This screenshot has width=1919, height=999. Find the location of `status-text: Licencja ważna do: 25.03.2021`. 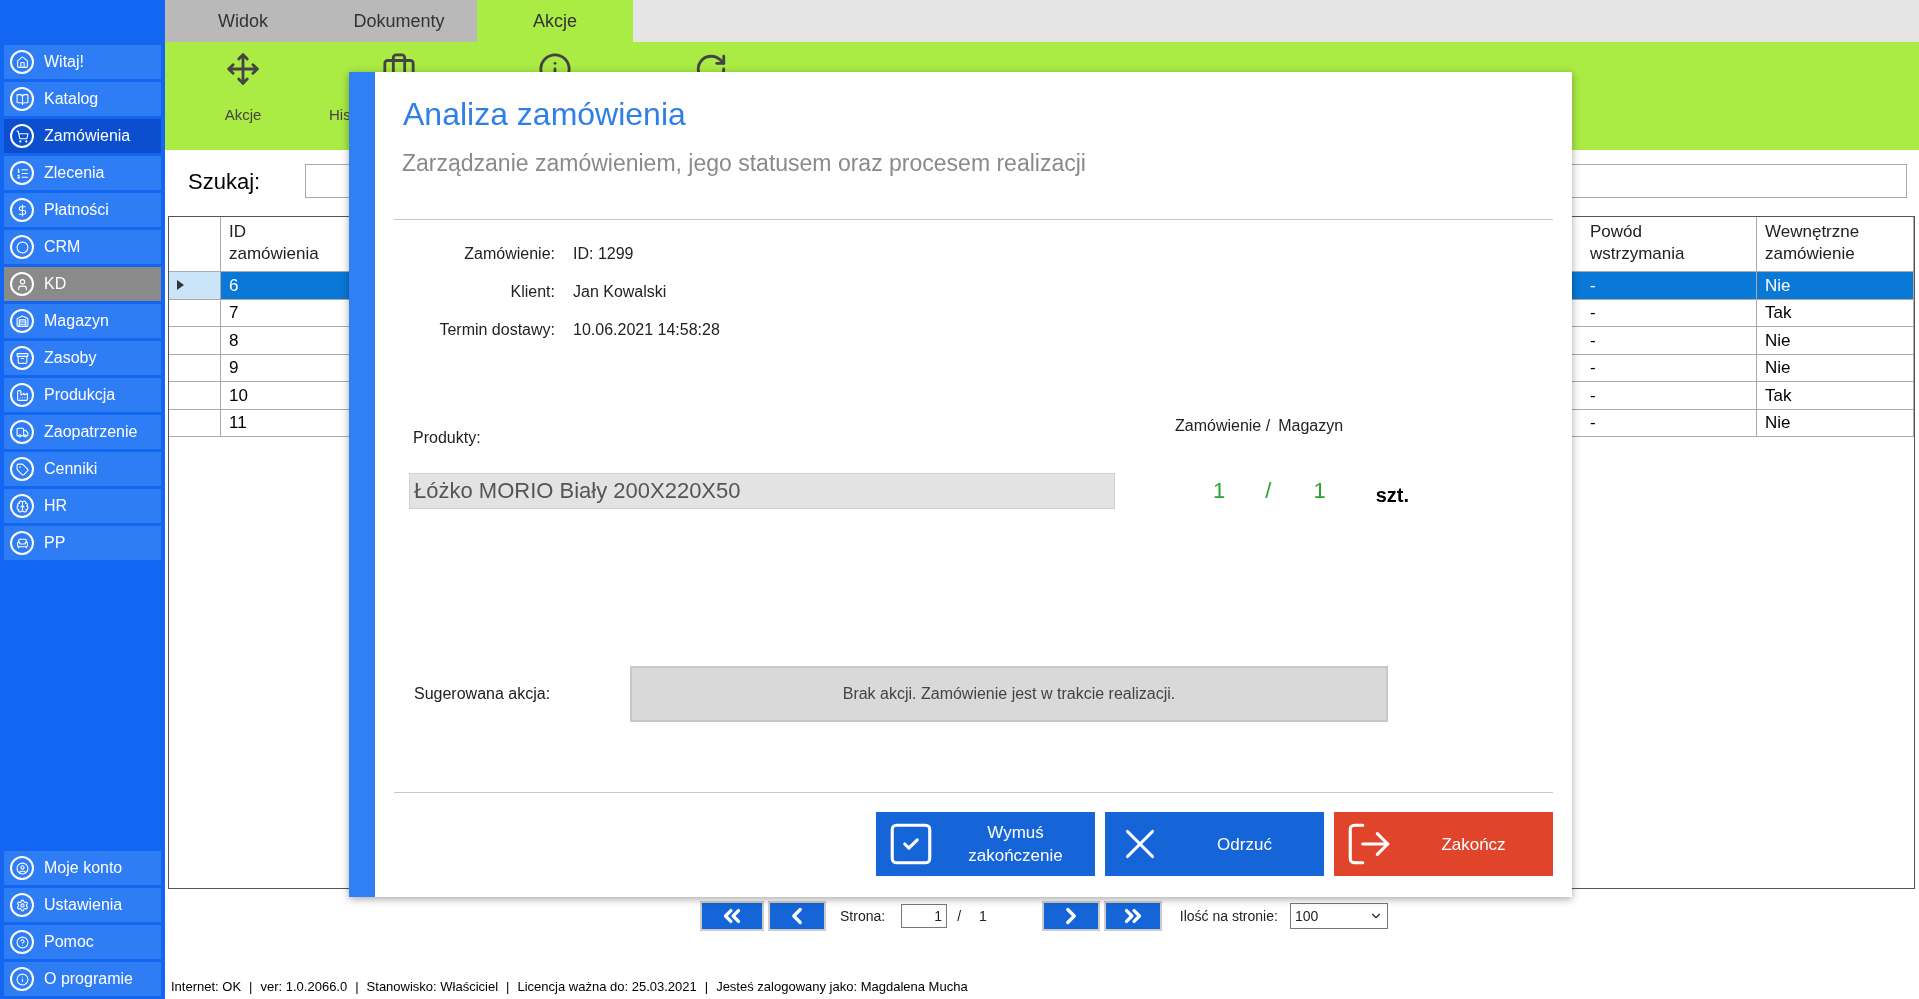

status-text: Licencja ważna do: 25.03.2021 is located at coordinates (607, 987).